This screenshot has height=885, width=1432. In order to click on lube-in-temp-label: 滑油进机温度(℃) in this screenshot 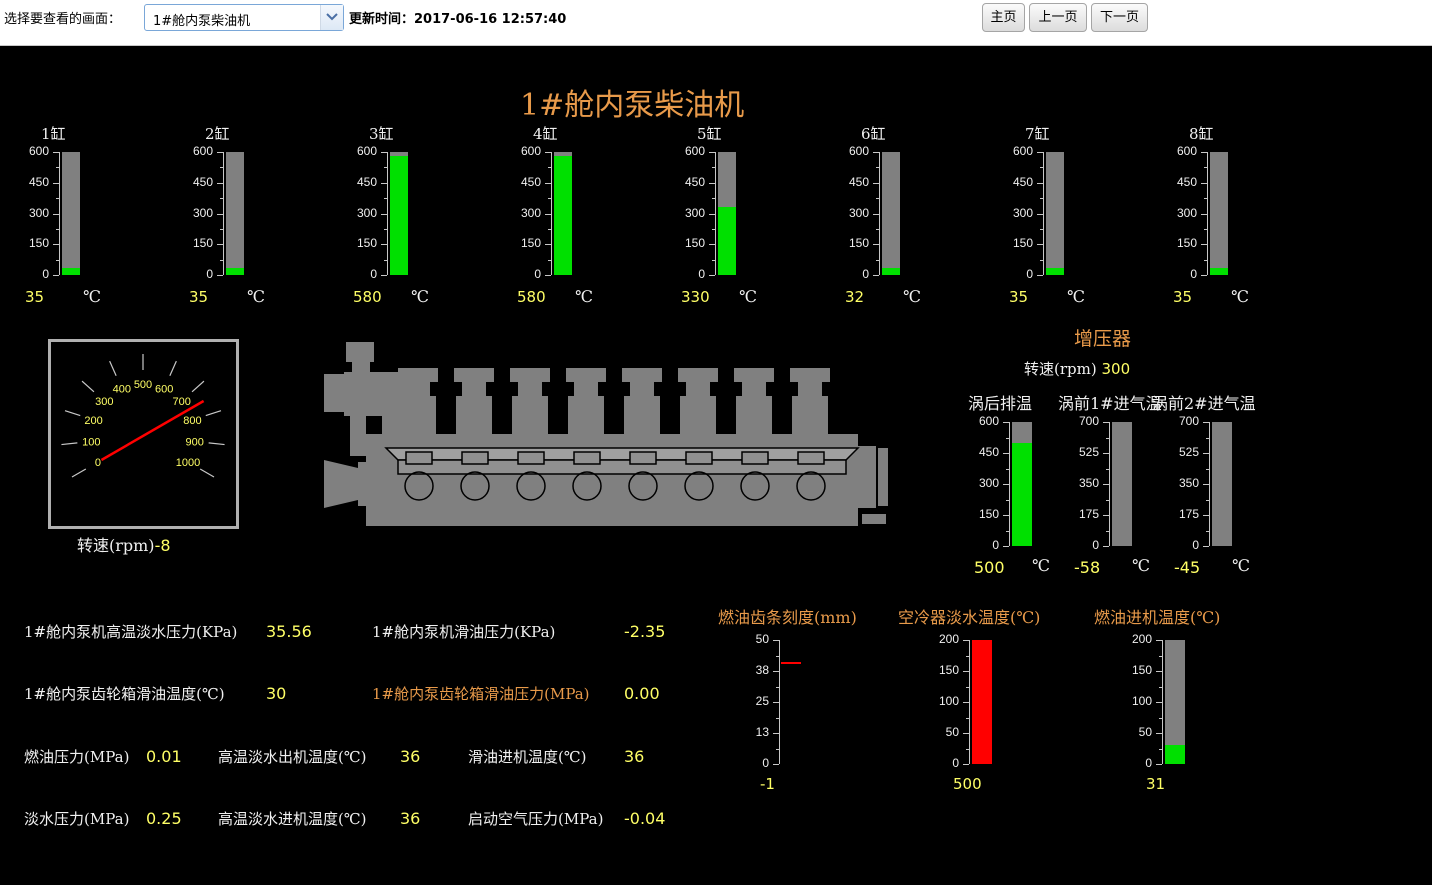, I will do `click(527, 757)`.